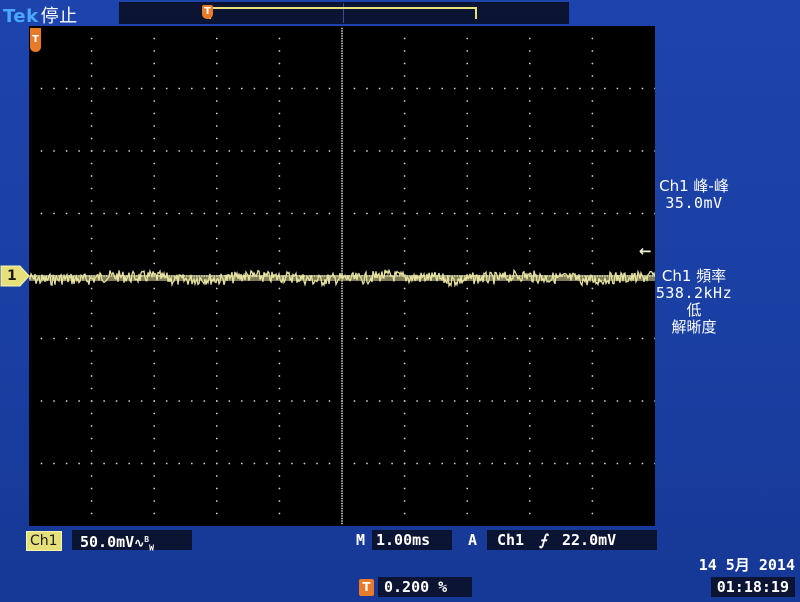 This screenshot has width=800, height=602. I want to click on ch1-waveform-core, so click(342, 278).